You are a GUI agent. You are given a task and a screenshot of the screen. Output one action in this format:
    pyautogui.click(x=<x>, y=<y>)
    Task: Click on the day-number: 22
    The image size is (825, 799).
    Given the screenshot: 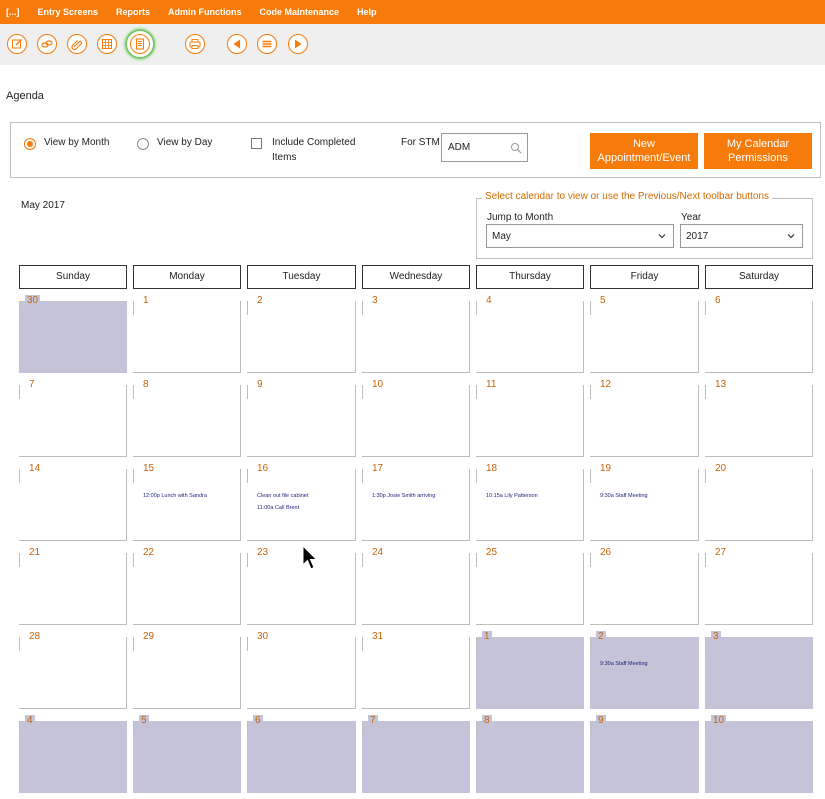 What is the action you would take?
    pyautogui.click(x=149, y=552)
    